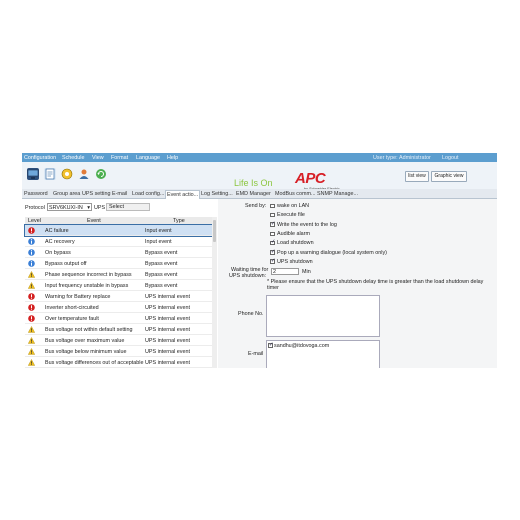 This screenshot has height=520, width=520. Describe the element at coordinates (273, 288) in the screenshot. I see `shutdown-note-2: timer` at that location.